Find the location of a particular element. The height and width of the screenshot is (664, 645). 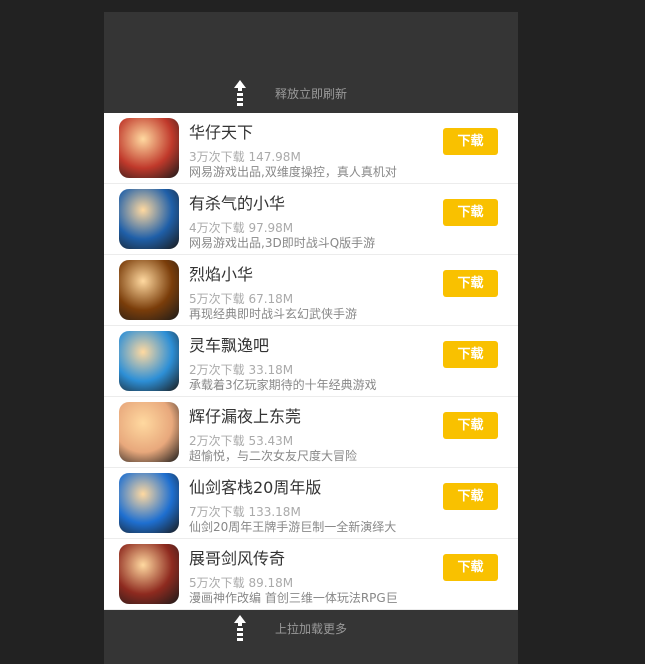

app-description: 仙剑20周年王牌手游巨制一全新演绎大 is located at coordinates (293, 527).